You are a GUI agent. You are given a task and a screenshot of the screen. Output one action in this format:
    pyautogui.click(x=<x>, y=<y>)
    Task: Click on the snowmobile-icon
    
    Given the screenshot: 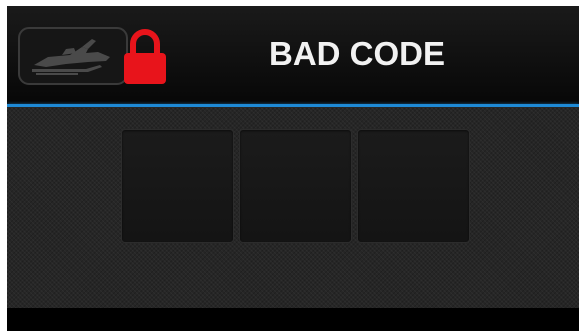 What is the action you would take?
    pyautogui.click(x=71, y=57)
    